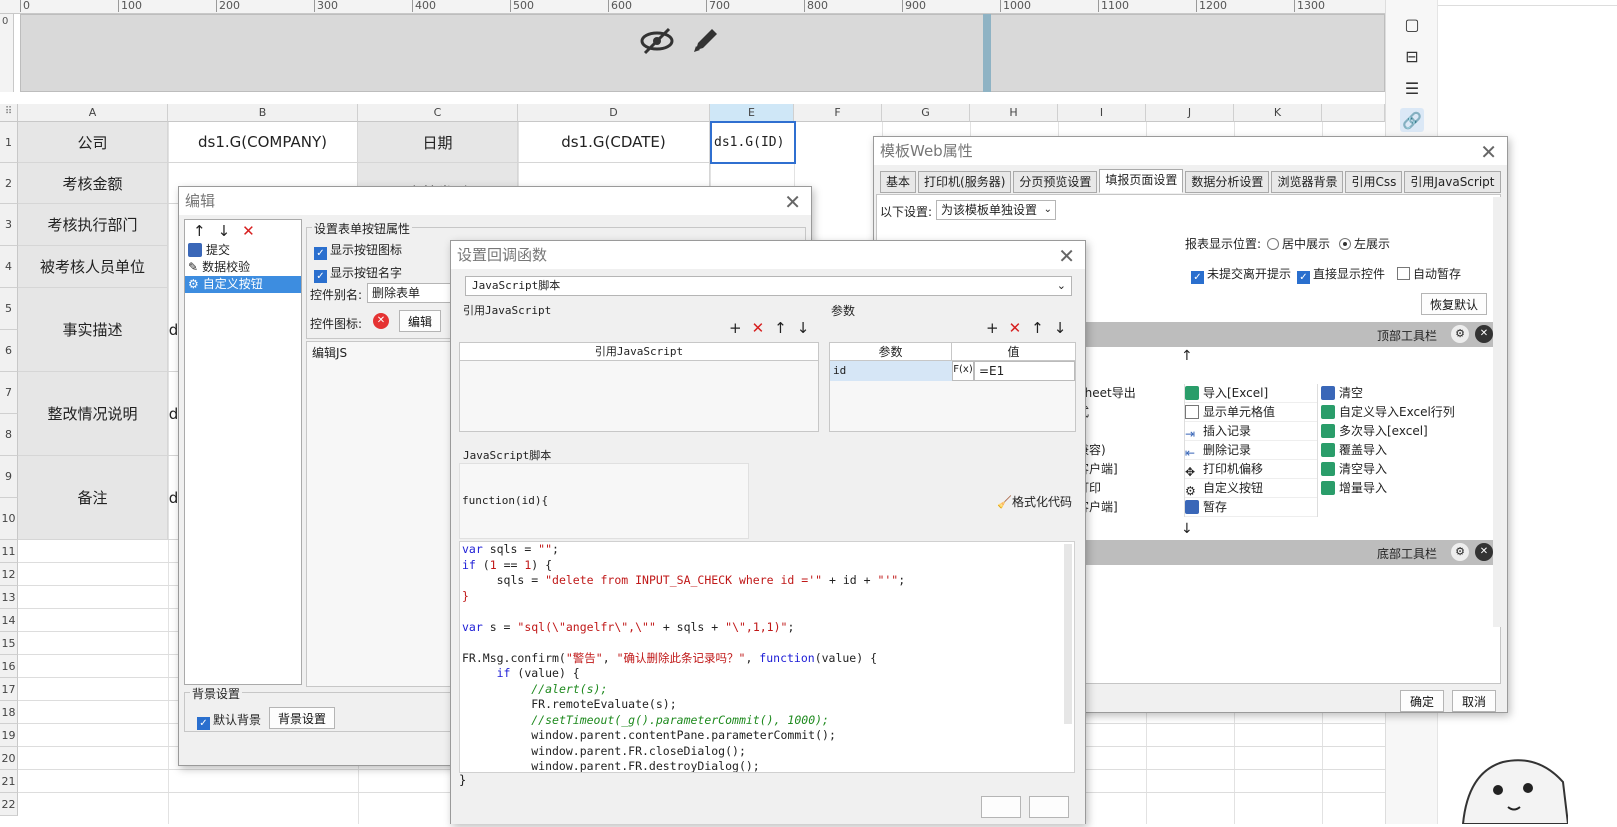 The height and width of the screenshot is (827, 1617). I want to click on arrow-down-icon: ↓, so click(1187, 529).